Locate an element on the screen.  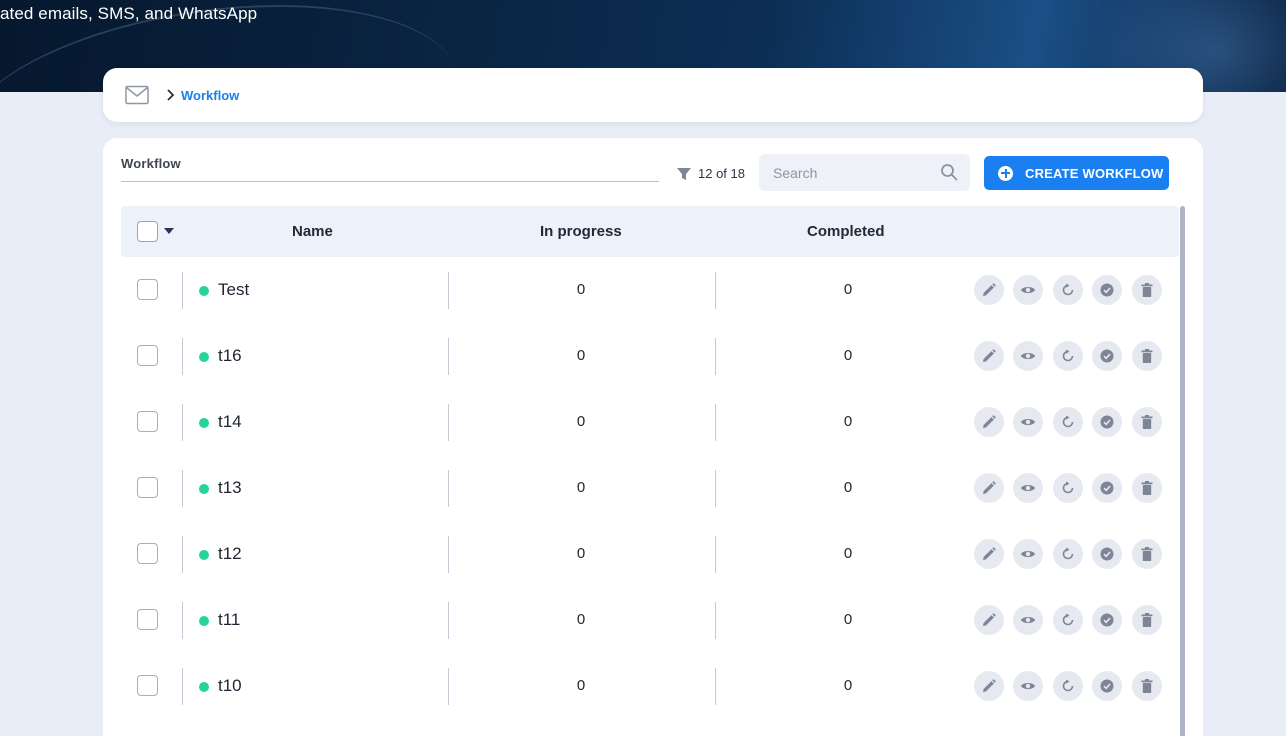
table-row: t16 0 0 is located at coordinates (650, 356).